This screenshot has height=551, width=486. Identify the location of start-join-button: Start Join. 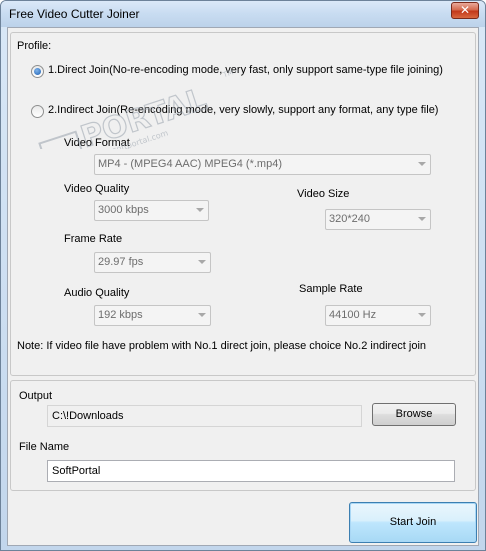
(413, 522).